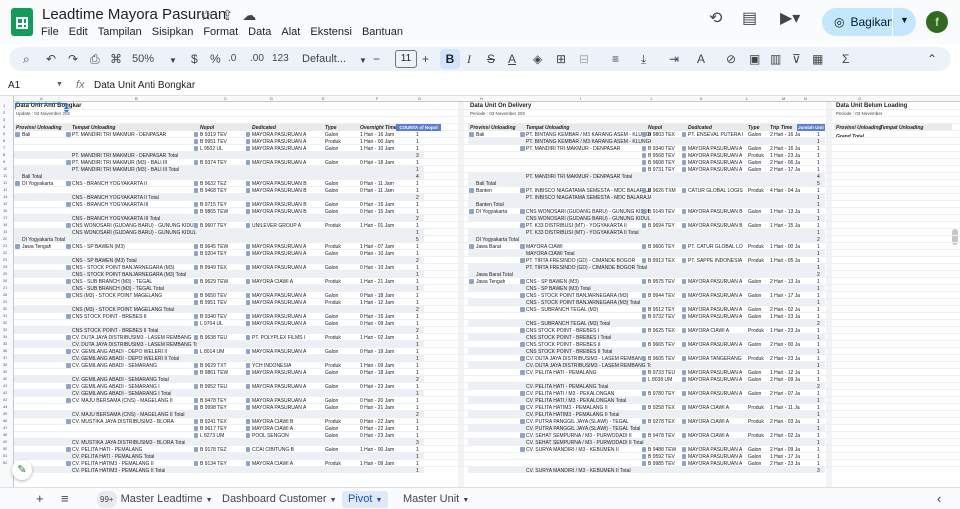 This screenshot has height=509, width=960. Describe the element at coordinates (5, 344) in the screenshot. I see `row-number: 35` at that location.